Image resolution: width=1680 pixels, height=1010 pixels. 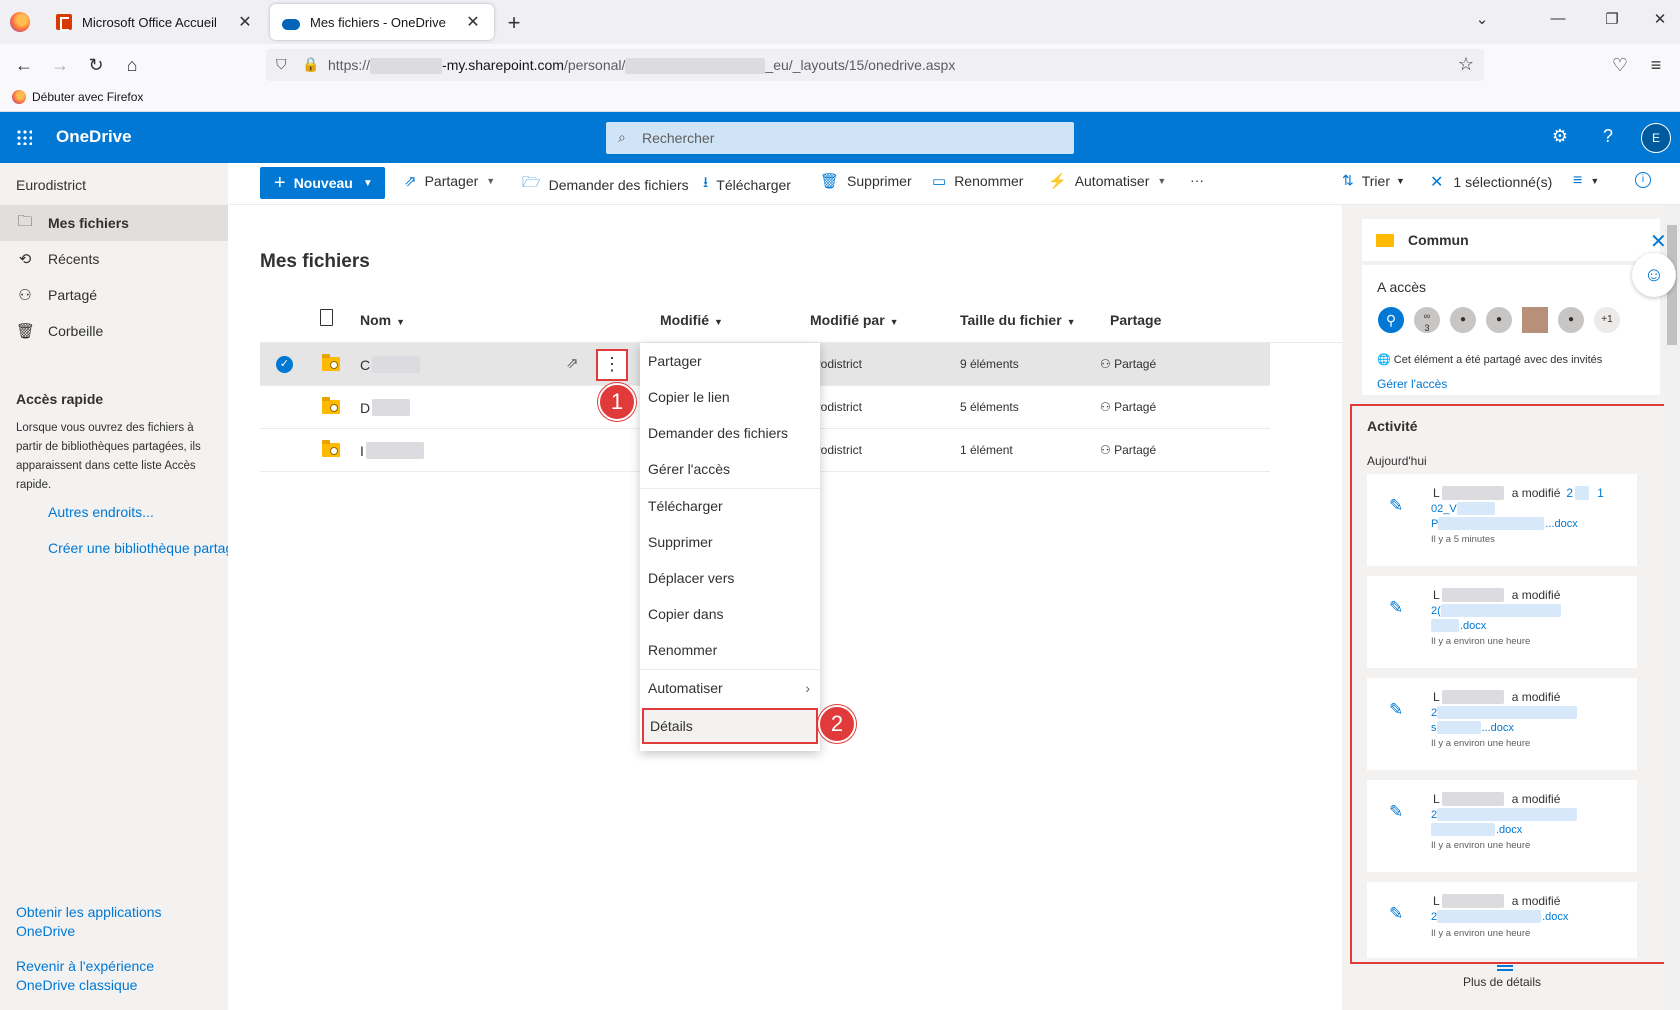 What do you see at coordinates (605, 184) in the screenshot?
I see `request-files-command: 🗁 Demander des fichiers` at bounding box center [605, 184].